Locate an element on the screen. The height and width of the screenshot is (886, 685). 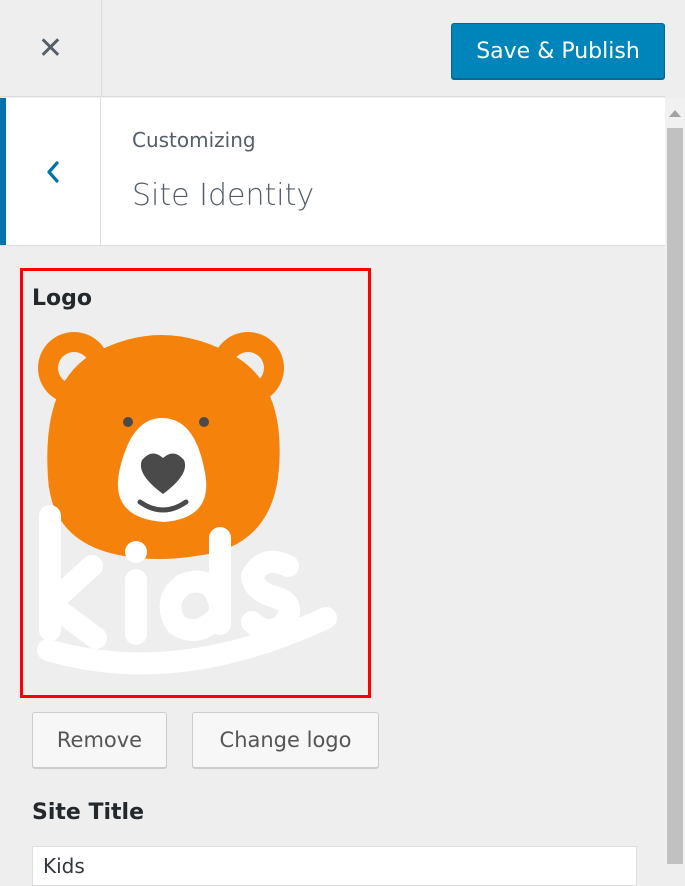
breadcrumb: Customizing is located at coordinates (194, 140).